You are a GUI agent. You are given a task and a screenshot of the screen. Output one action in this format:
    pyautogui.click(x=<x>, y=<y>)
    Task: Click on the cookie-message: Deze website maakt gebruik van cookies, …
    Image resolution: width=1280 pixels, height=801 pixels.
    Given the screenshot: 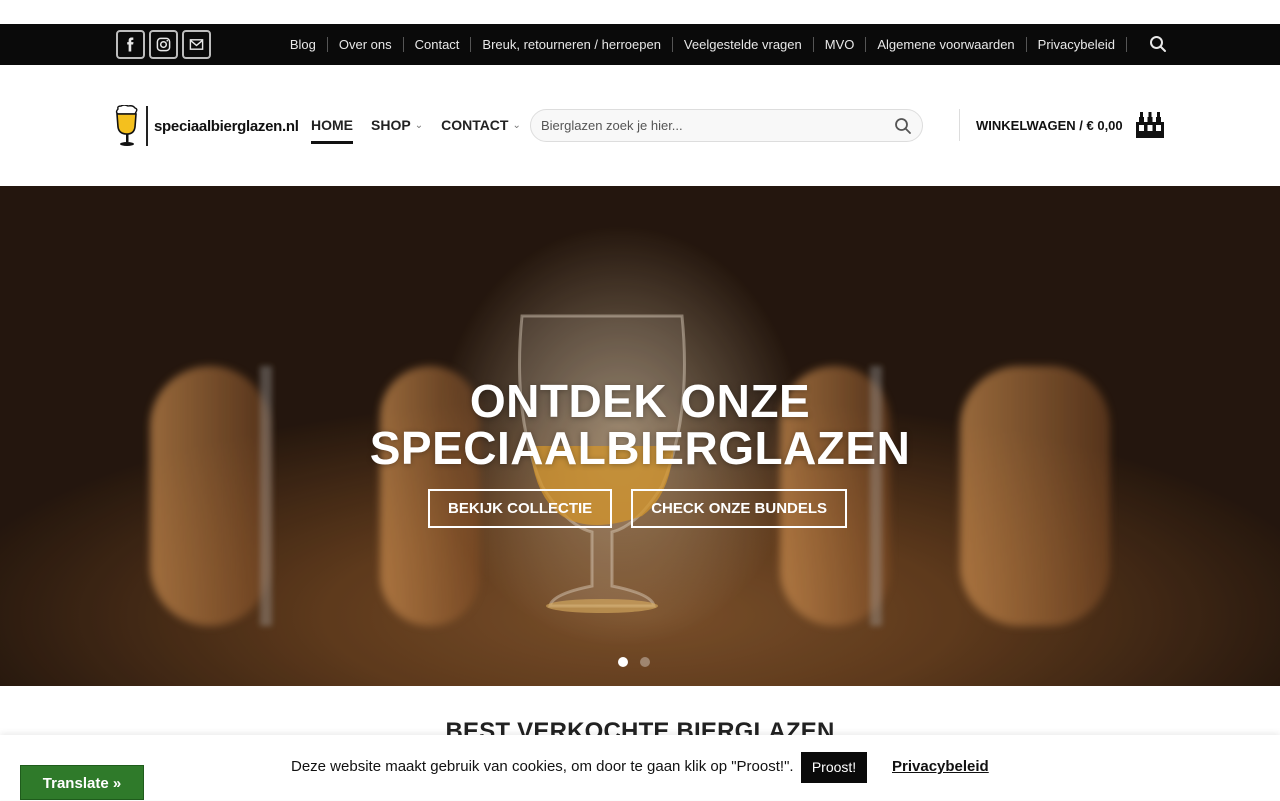 What is the action you would take?
    pyautogui.click(x=542, y=766)
    